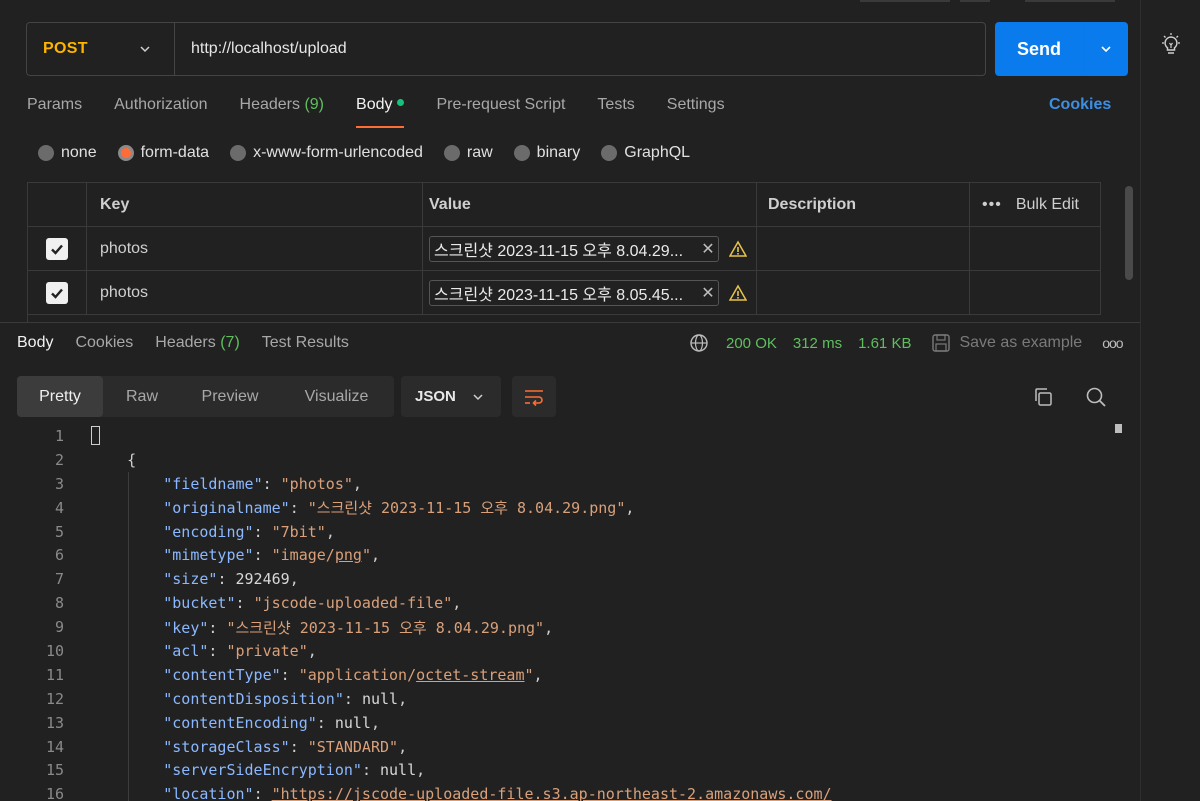 This screenshot has width=1200, height=801. What do you see at coordinates (175, 152) in the screenshot?
I see `radio-label: form-data` at bounding box center [175, 152].